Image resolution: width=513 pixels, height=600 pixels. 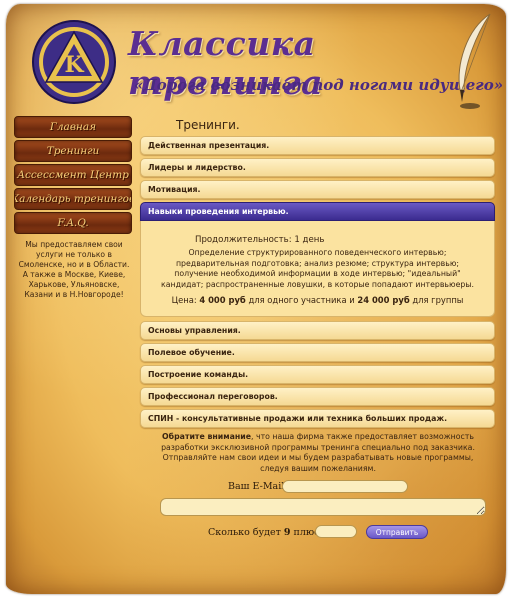 What do you see at coordinates (222, 300) in the screenshot?
I see `price-single: 4 000 руб` at bounding box center [222, 300].